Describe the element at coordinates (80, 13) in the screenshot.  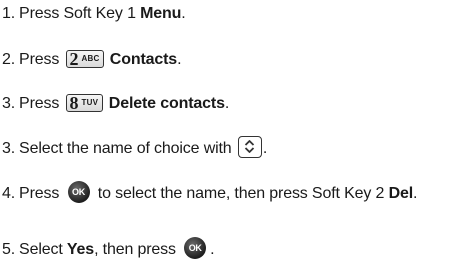
I see `step-text: Press Soft Key 1` at that location.